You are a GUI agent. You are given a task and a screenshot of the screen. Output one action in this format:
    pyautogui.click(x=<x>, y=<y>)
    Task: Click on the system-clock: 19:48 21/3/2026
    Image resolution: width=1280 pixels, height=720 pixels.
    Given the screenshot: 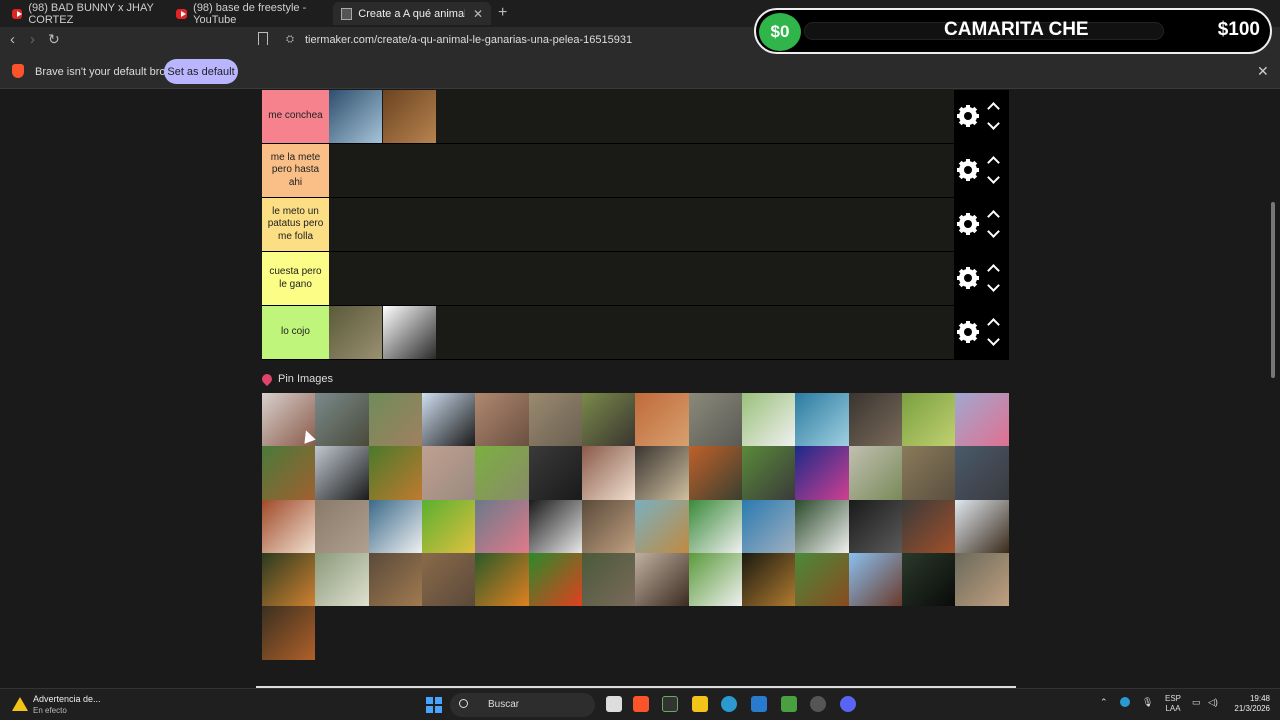 What is the action you would take?
    pyautogui.click(x=1252, y=704)
    